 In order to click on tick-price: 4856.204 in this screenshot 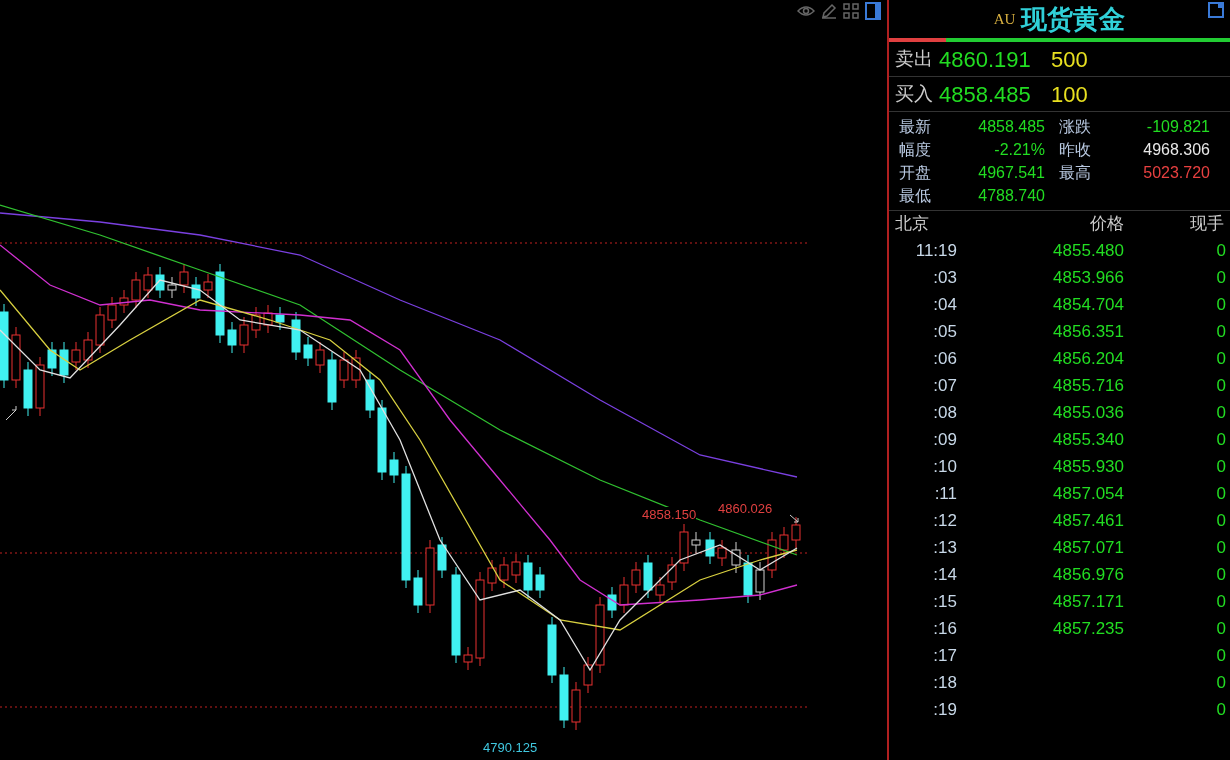, I will do `click(1088, 358)`.